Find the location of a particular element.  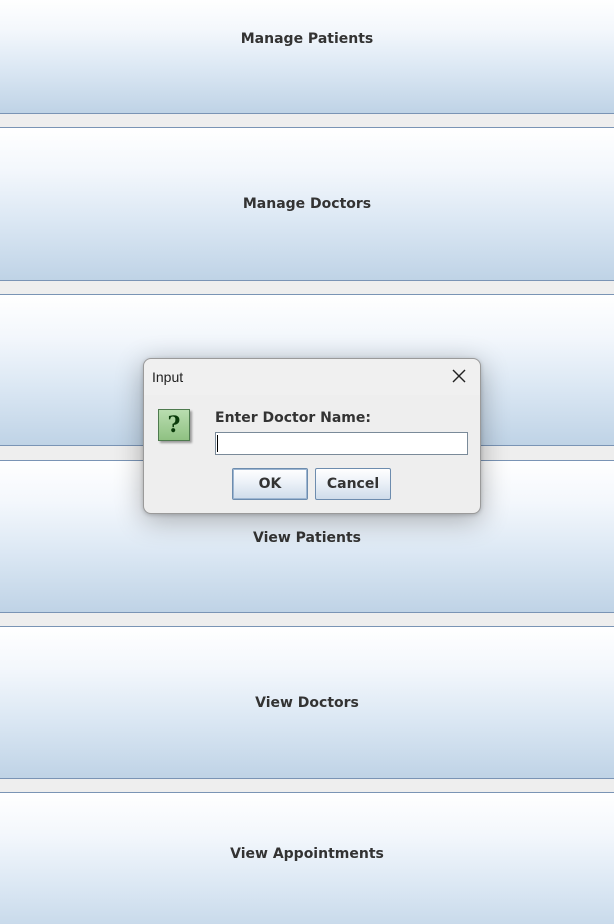

close-icon is located at coordinates (459, 376).